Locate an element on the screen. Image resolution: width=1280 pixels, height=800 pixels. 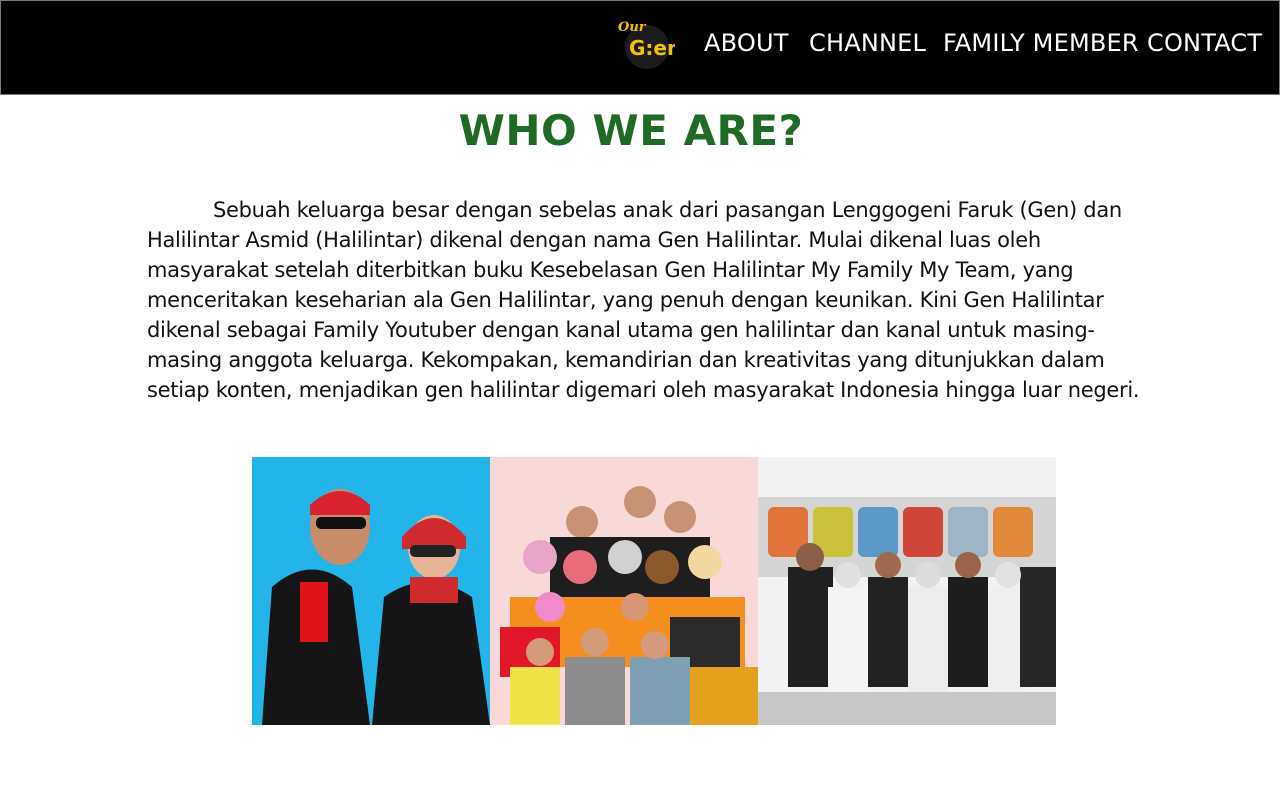
page-title: WHO WE ARE? is located at coordinates (631, 130).